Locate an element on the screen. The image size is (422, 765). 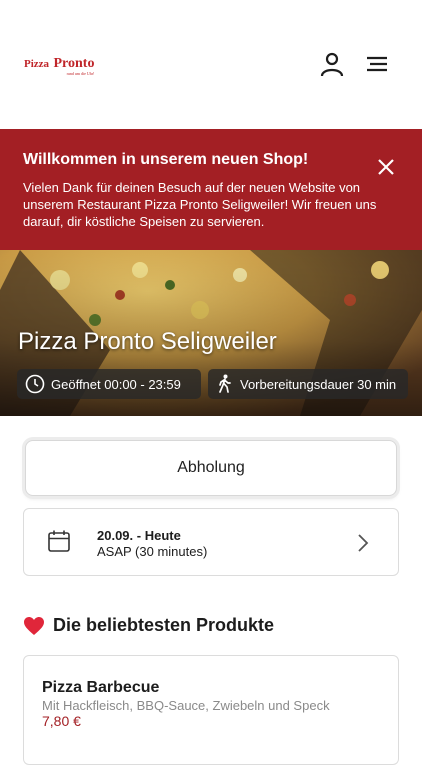
popular-products-heading: Die beliebtesten Produkte is located at coordinates (148, 625).